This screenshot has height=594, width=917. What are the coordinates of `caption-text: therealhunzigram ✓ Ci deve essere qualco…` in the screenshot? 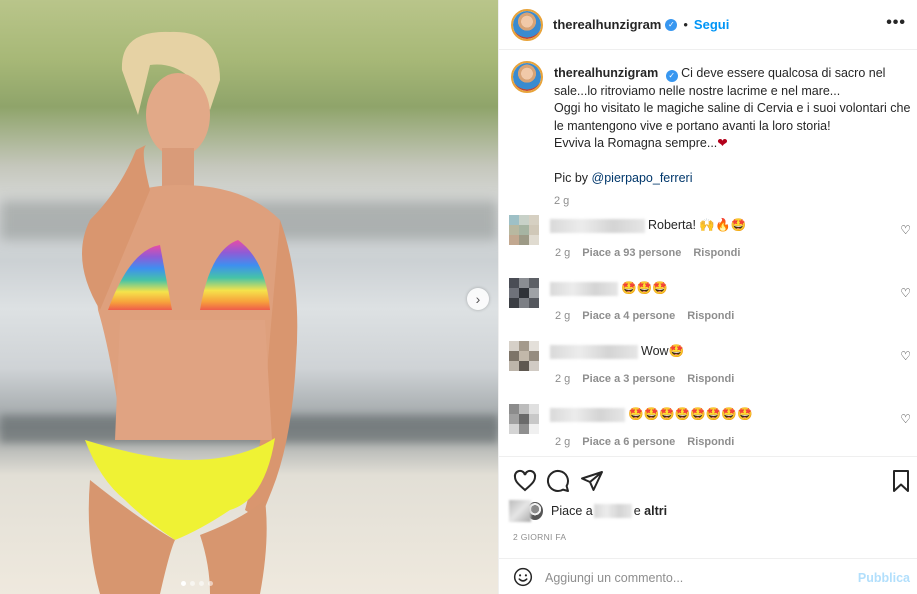 It's located at (734, 126).